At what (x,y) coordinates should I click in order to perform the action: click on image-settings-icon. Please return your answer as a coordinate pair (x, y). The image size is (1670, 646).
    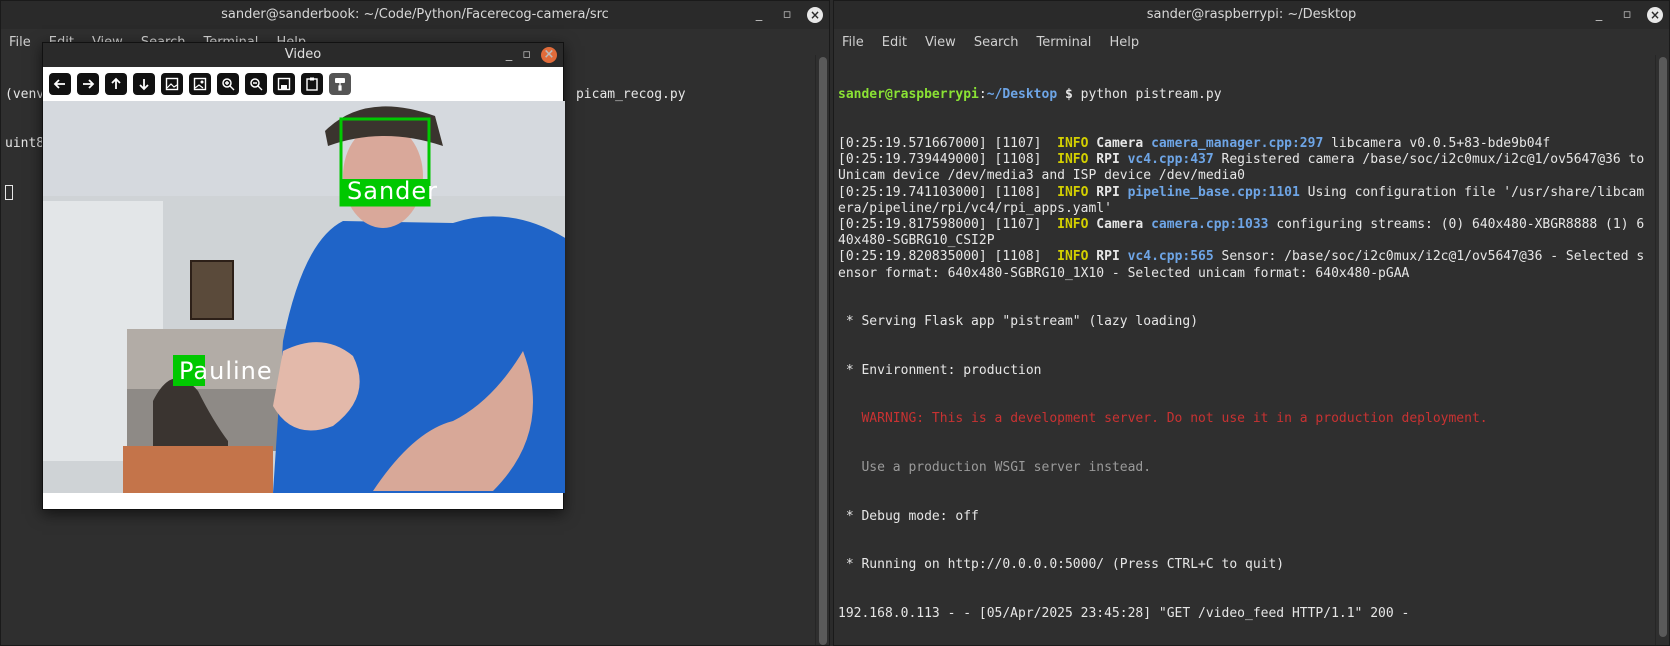
    Looking at the image, I should click on (200, 84).